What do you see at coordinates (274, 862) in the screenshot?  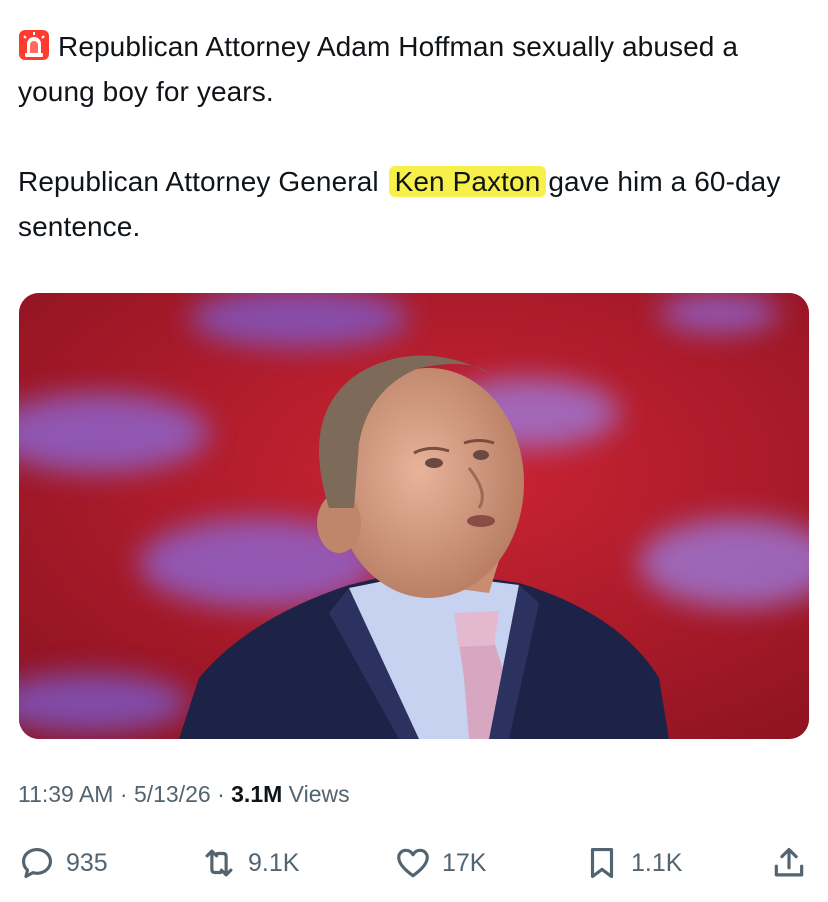 I see `repost-count: 9.1K` at bounding box center [274, 862].